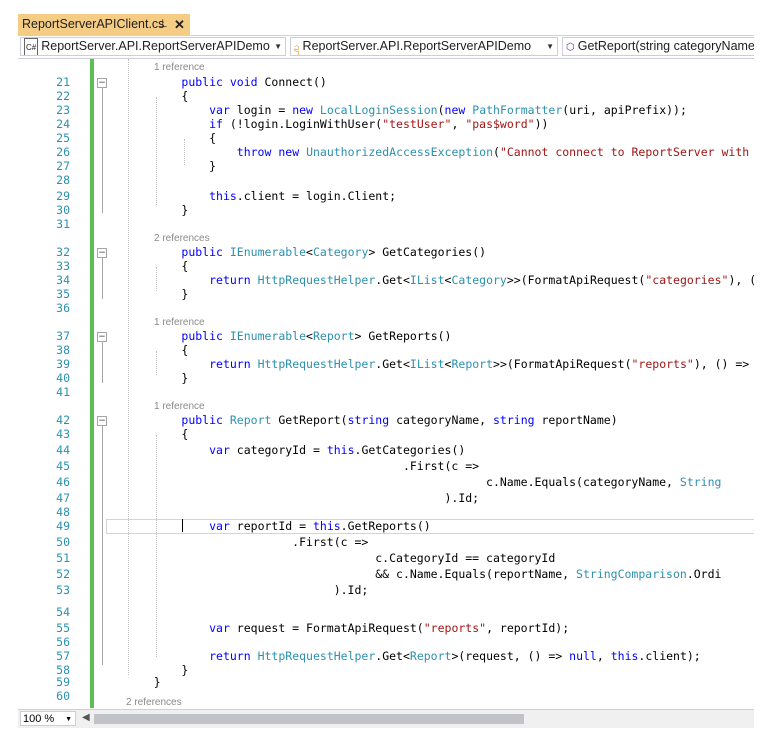  Describe the element at coordinates (63, 558) in the screenshot. I see `line-number: 51` at that location.